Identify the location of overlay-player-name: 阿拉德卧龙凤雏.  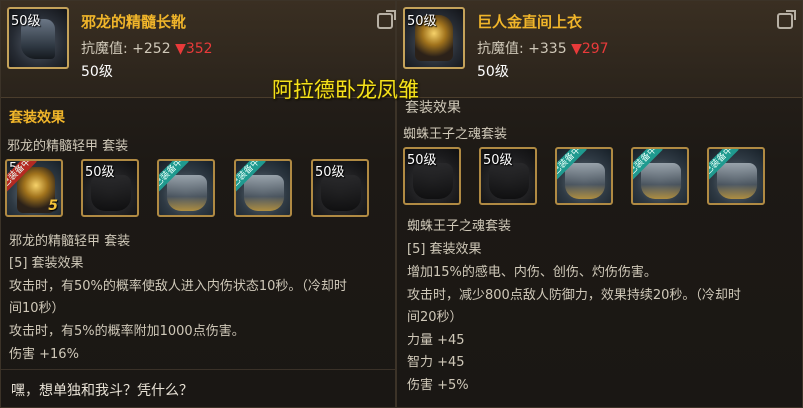
(345, 90).